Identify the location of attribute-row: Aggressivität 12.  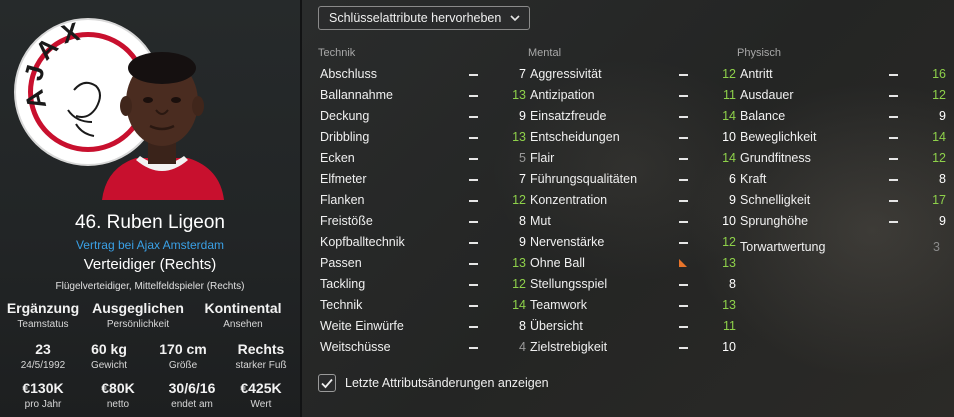
(633, 74).